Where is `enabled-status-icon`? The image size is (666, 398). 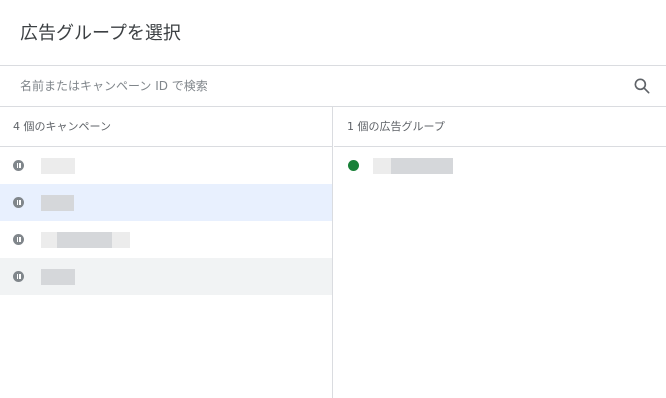
enabled-status-icon is located at coordinates (353, 165).